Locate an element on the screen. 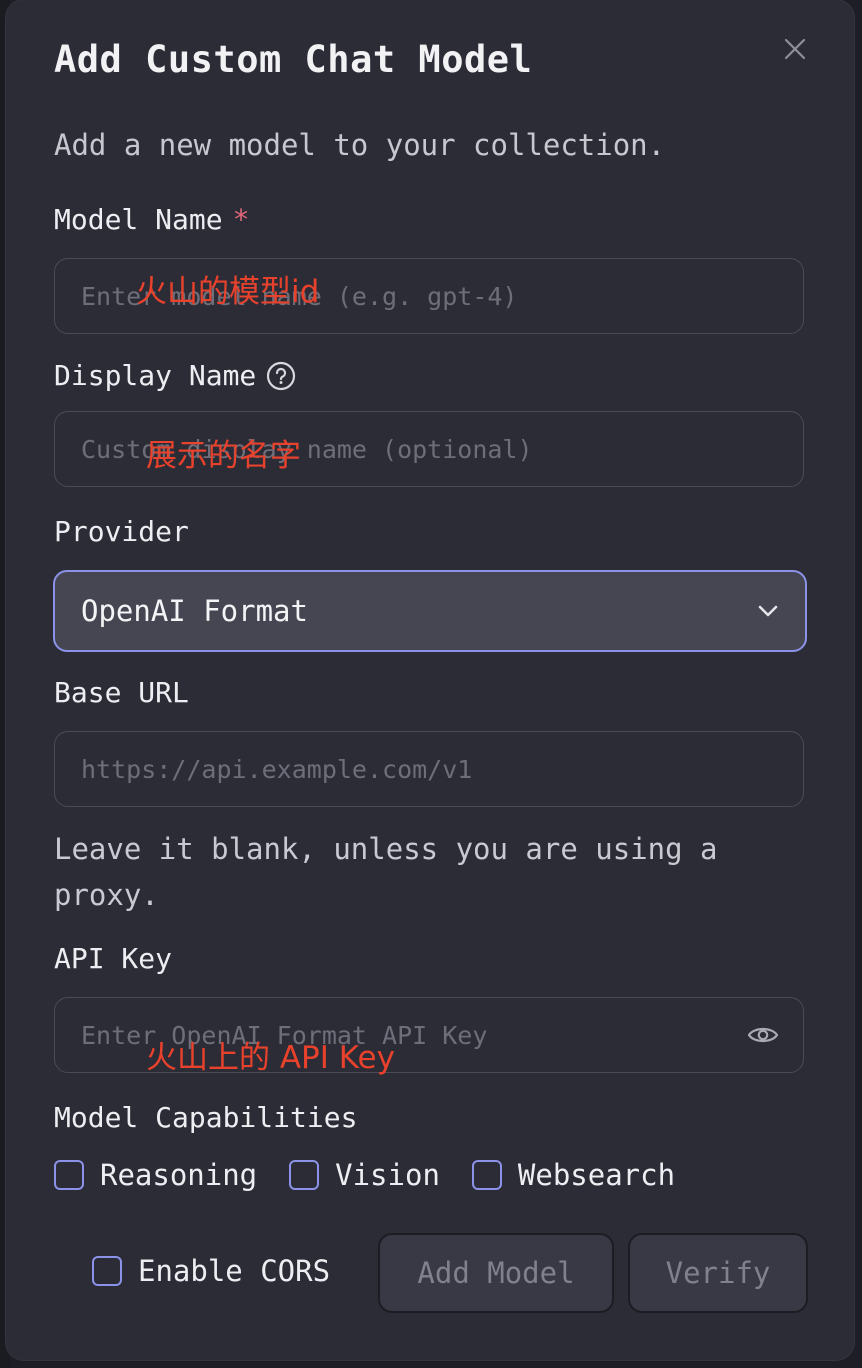 This screenshot has height=1368, width=862. verify-button: Verify is located at coordinates (718, 1273).